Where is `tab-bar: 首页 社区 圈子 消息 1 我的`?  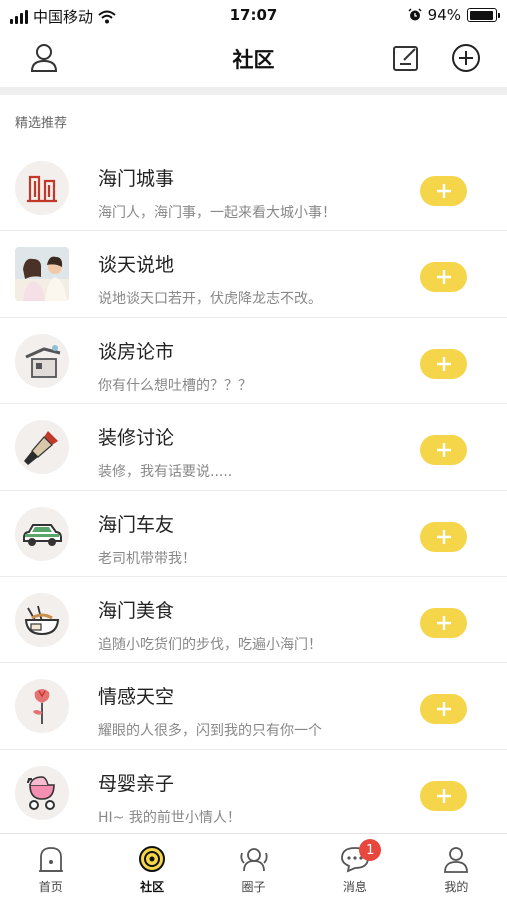 tab-bar: 首页 社区 圈子 消息 1 我的 is located at coordinates (253, 866).